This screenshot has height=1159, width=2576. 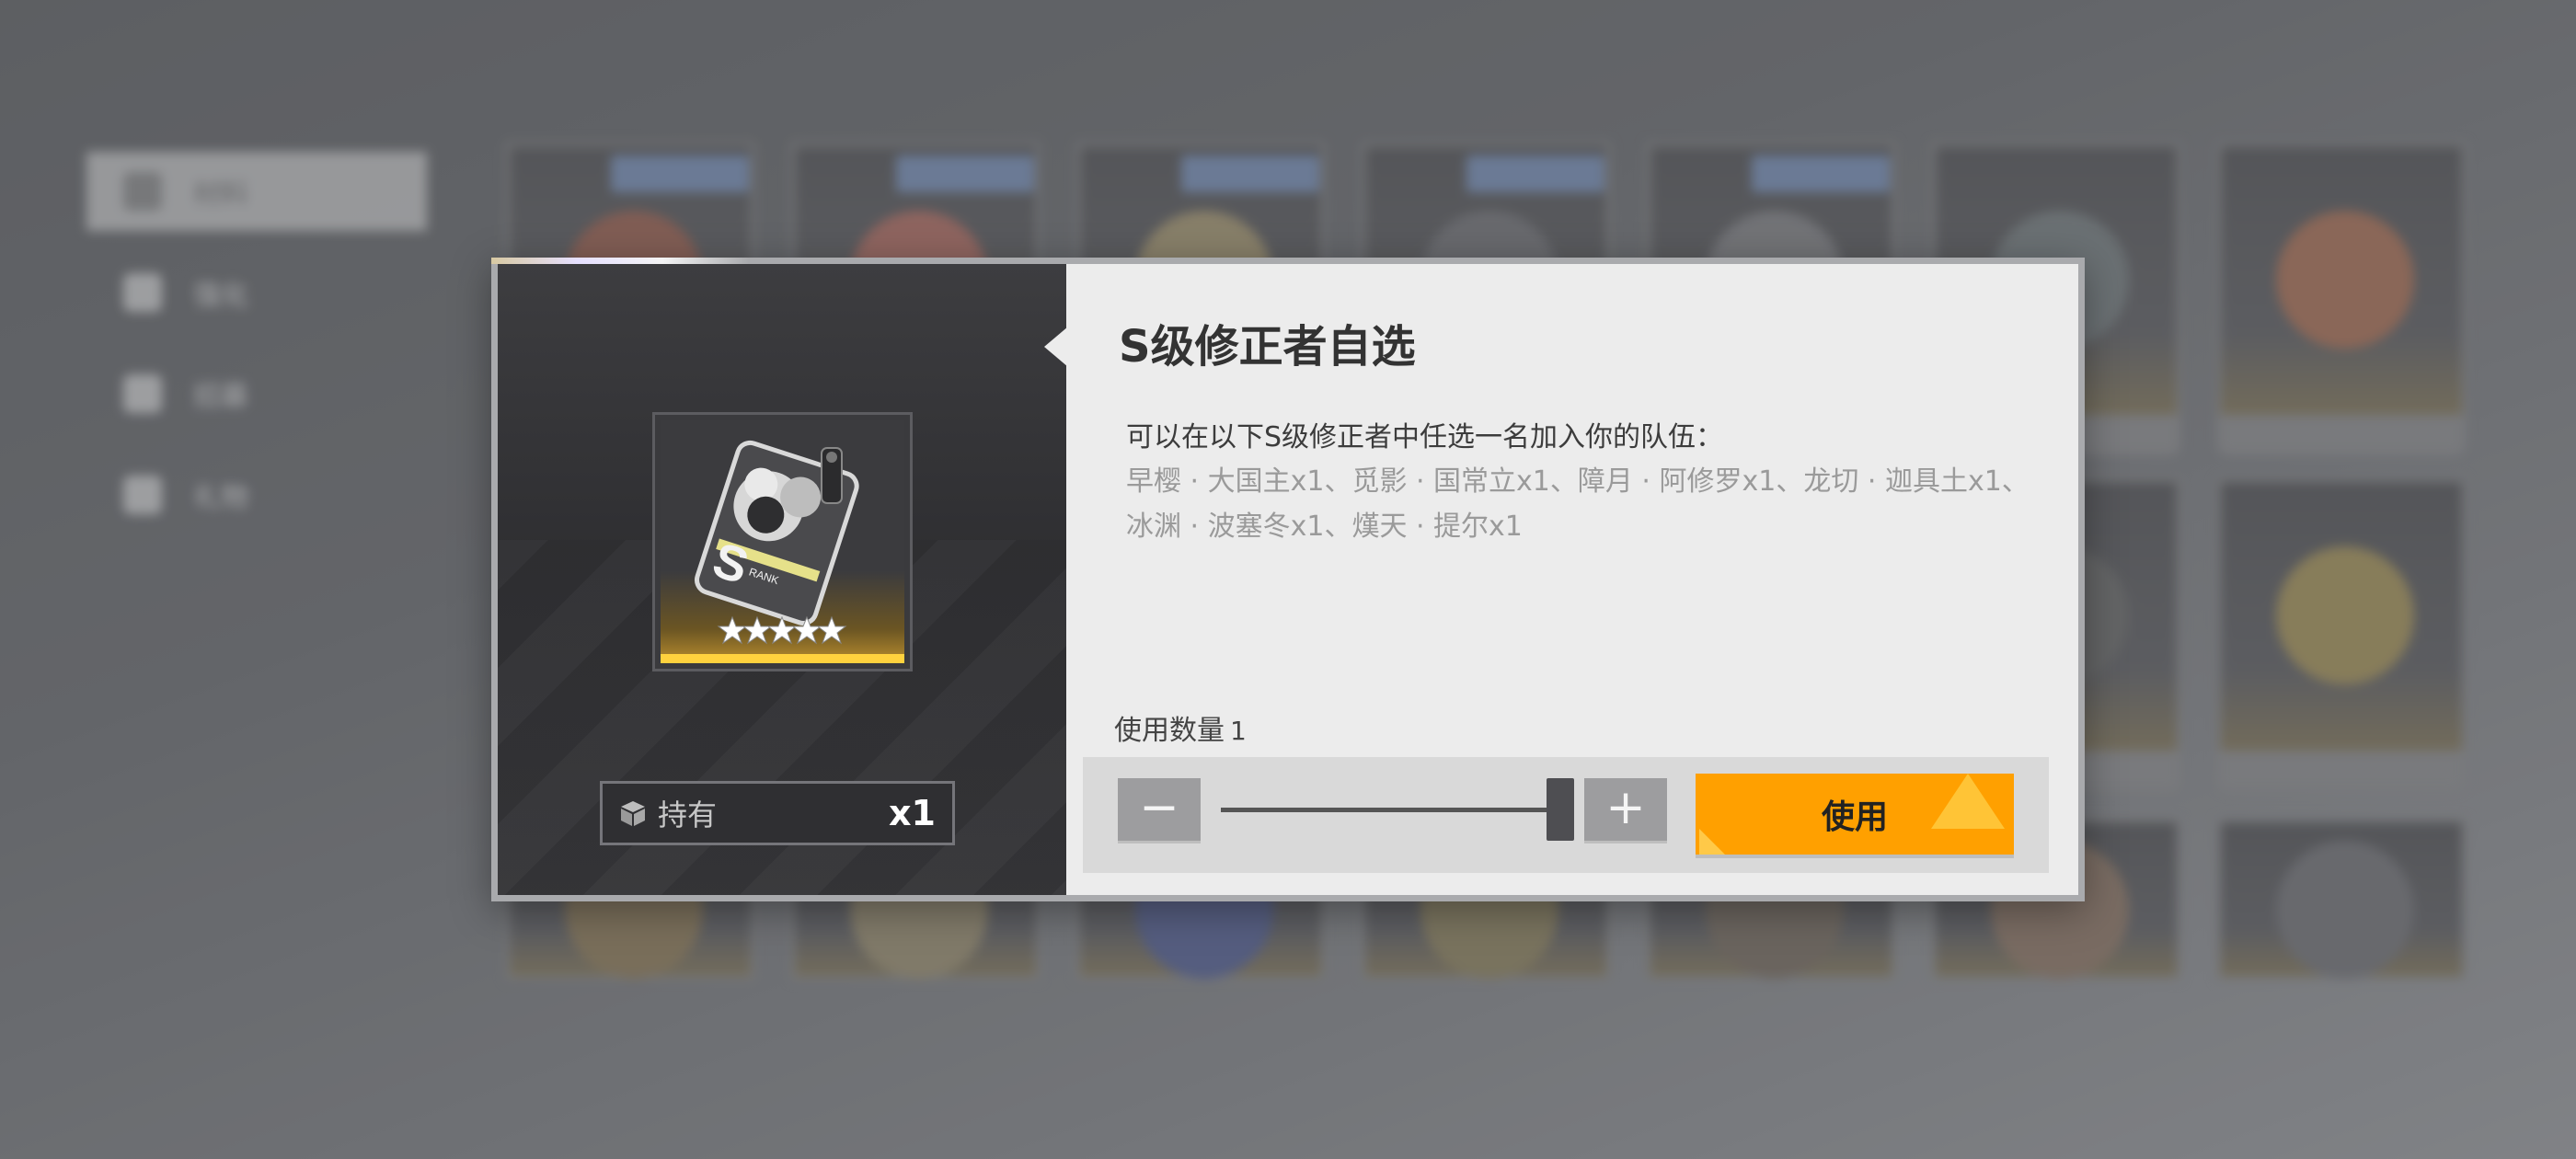 I want to click on dialog-glint, so click(x=620, y=261).